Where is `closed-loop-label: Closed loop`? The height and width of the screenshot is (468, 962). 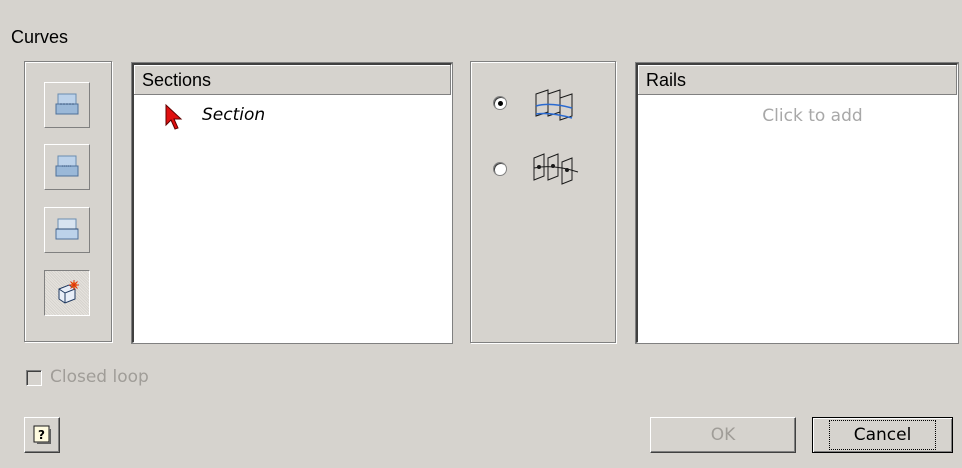
closed-loop-label: Closed loop is located at coordinates (99, 377).